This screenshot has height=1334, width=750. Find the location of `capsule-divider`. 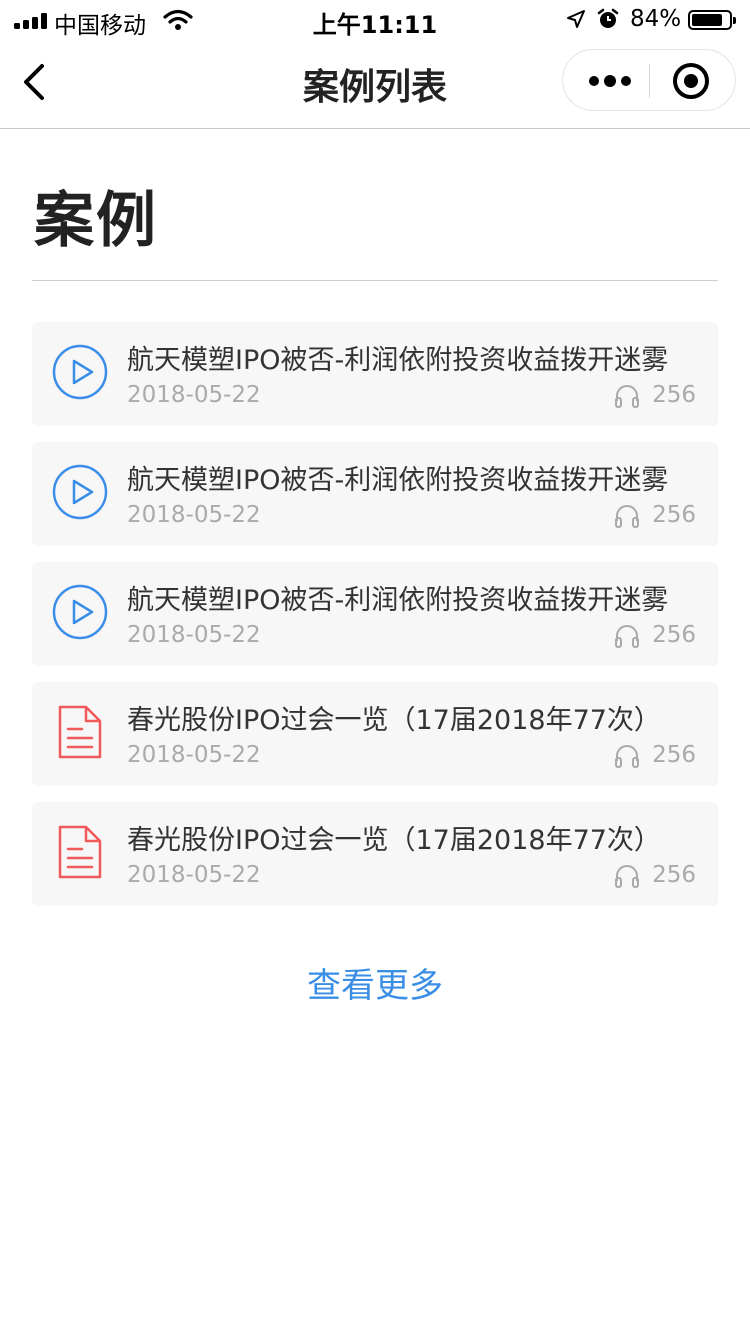

capsule-divider is located at coordinates (649, 81).